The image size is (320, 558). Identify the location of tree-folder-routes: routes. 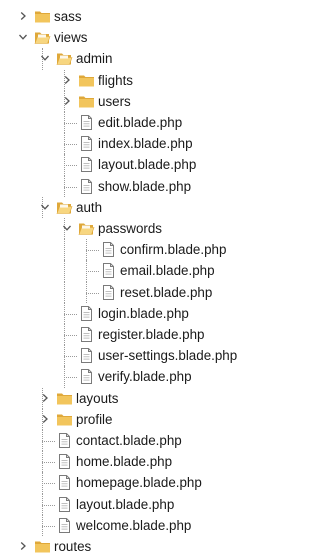
(131, 547).